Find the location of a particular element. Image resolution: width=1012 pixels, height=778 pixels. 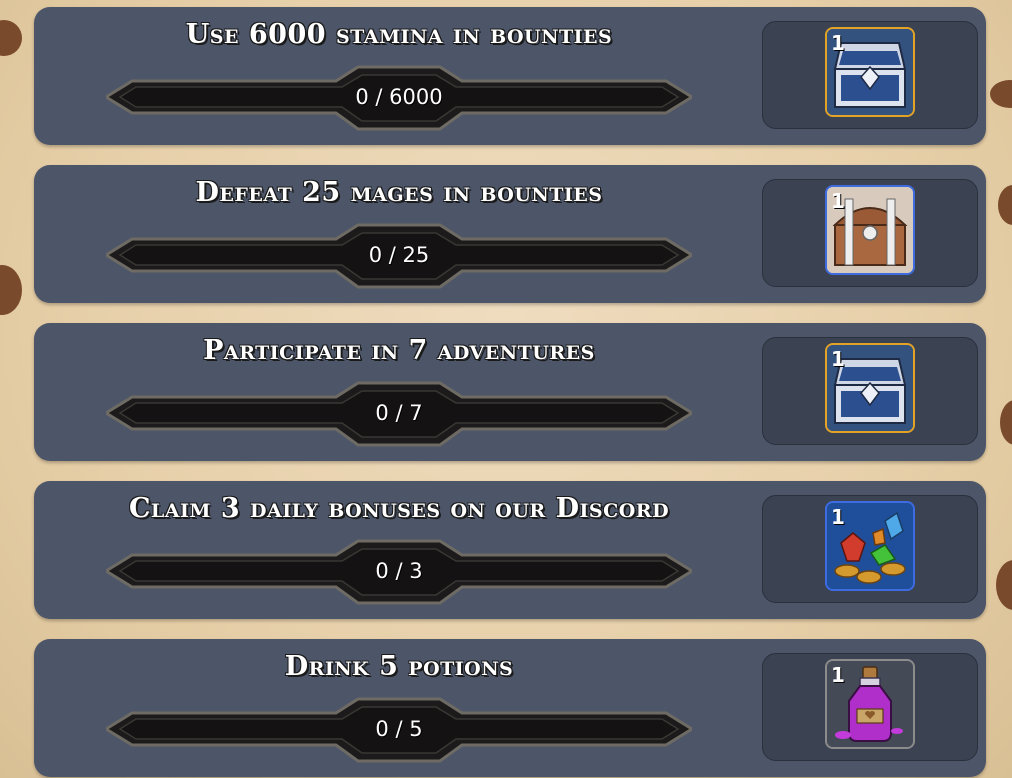

quest-title: Defeat 25 mages in bounties is located at coordinates (399, 192).